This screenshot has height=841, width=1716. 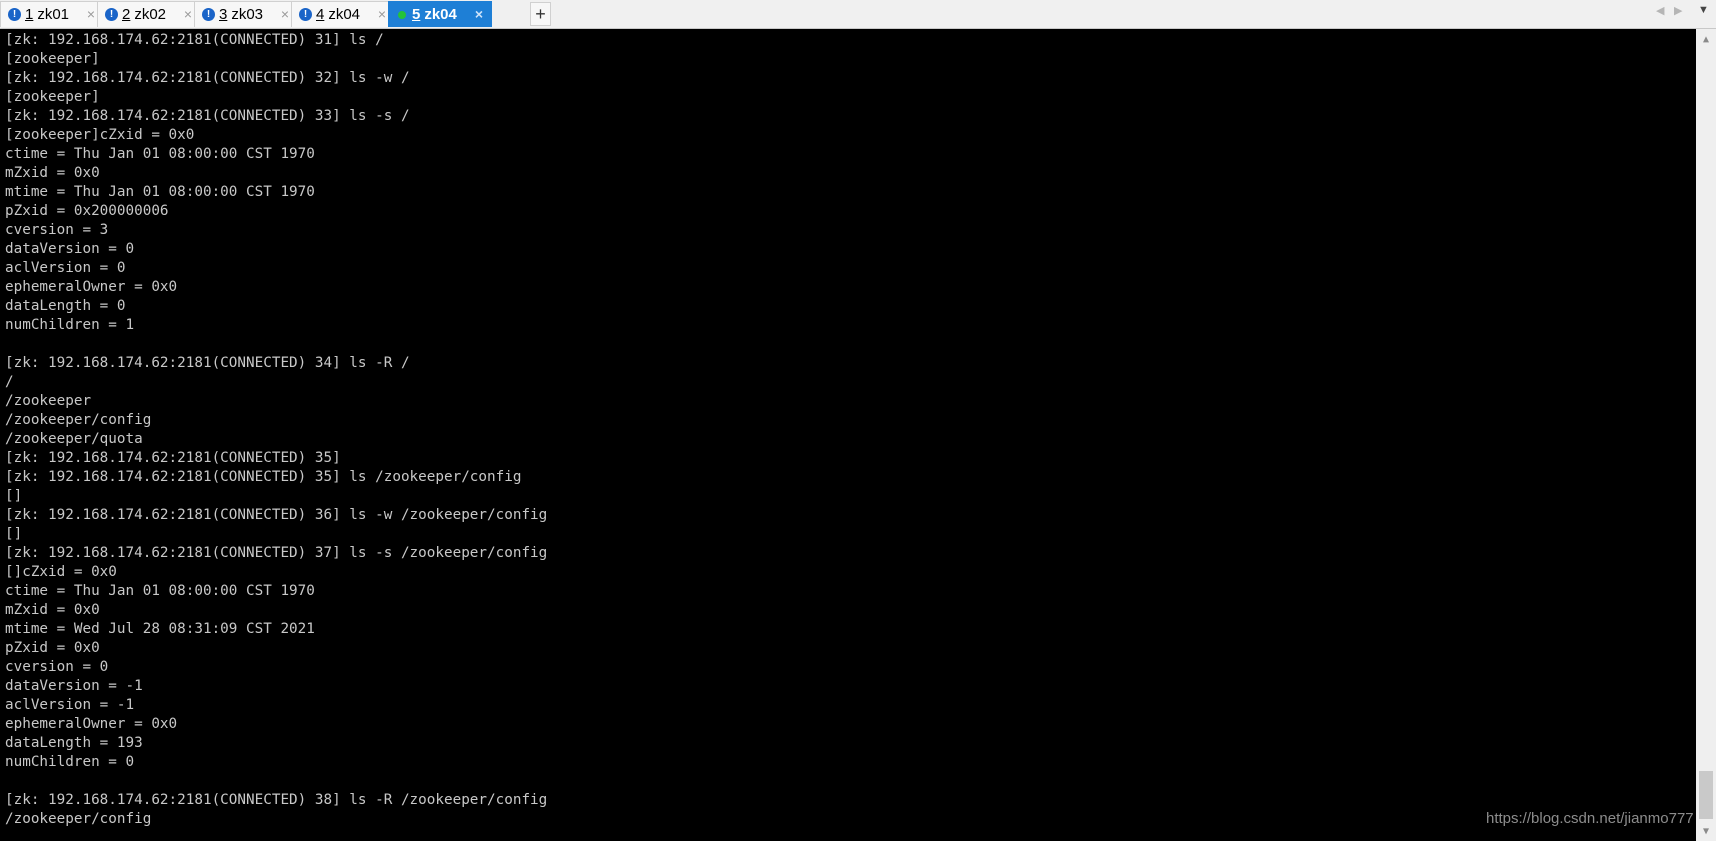 I want to click on tab-zk01: ! 1 zk01 ×, so click(x=52, y=14).